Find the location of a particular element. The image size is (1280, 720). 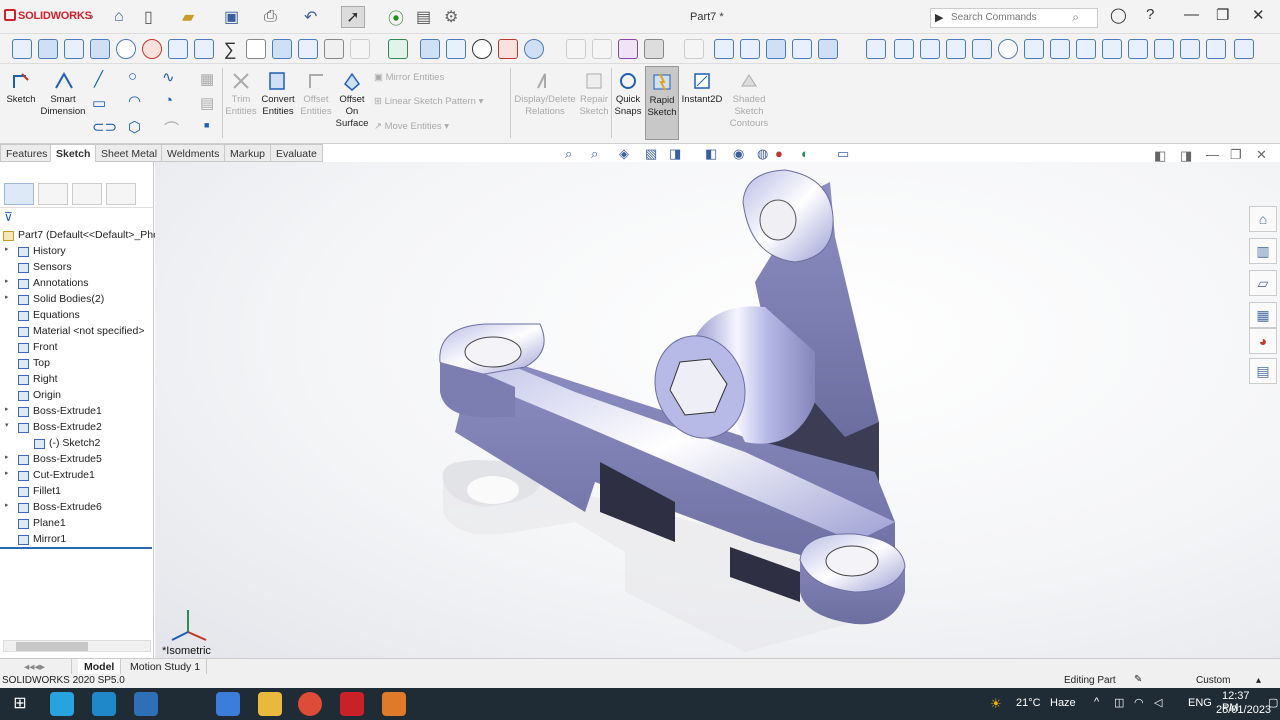

display-delete-relations-button: Display/Delete Relations is located at coordinates (545, 94).